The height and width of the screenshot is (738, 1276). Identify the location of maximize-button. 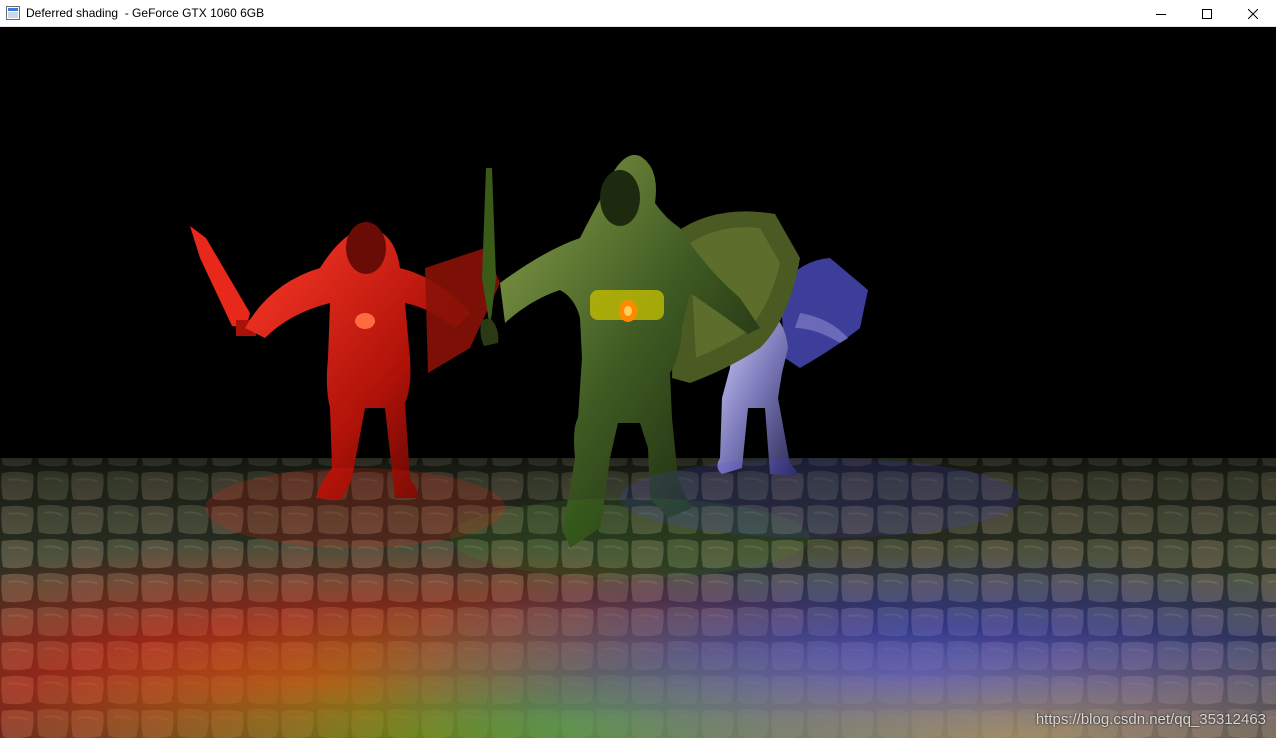
(1207, 13).